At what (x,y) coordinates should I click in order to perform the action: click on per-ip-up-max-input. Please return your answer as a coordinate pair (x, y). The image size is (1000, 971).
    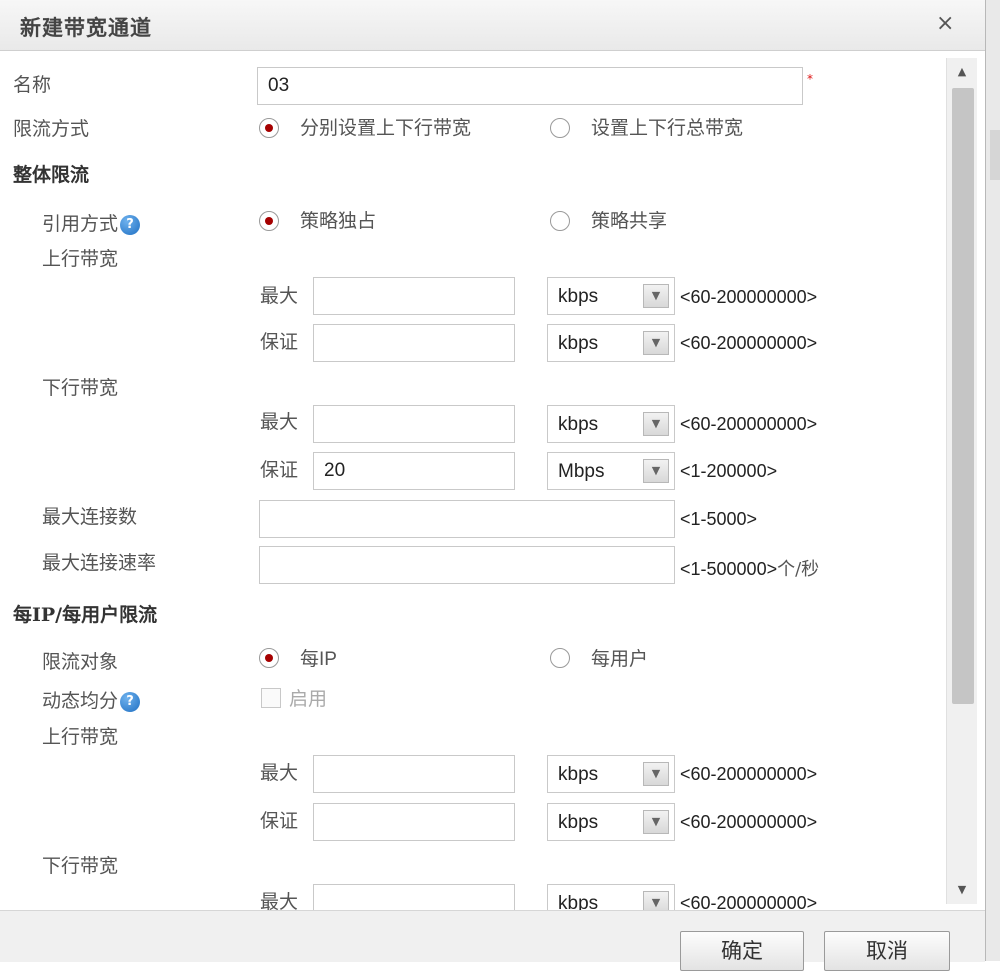
    Looking at the image, I should click on (414, 774).